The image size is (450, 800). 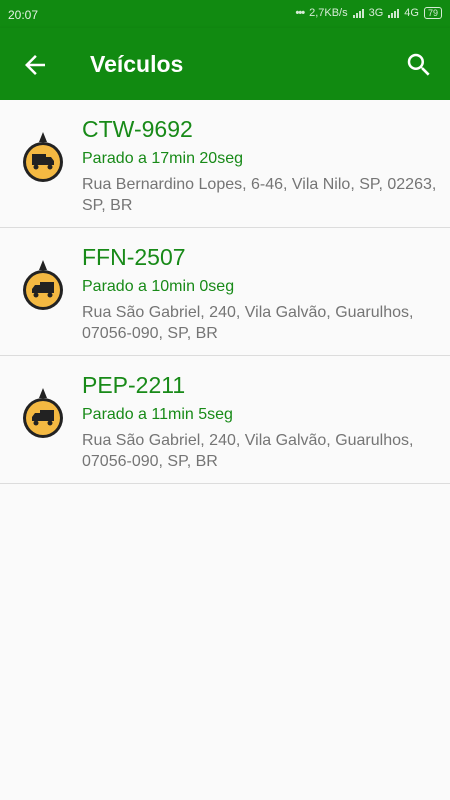 What do you see at coordinates (162, 158) in the screenshot?
I see `vehicle-status: Parado a 17min 20seg` at bounding box center [162, 158].